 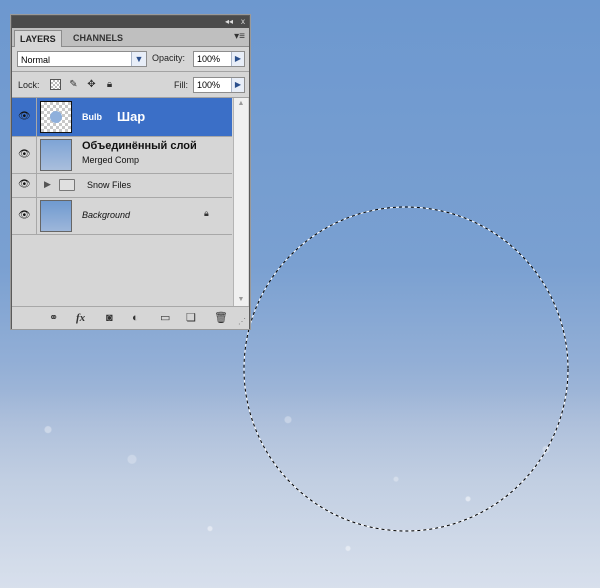 I want to click on lock-row: Lock: ✎ ✥ 🔒︎ Fill: 100% ▶, so click(x=130, y=85).